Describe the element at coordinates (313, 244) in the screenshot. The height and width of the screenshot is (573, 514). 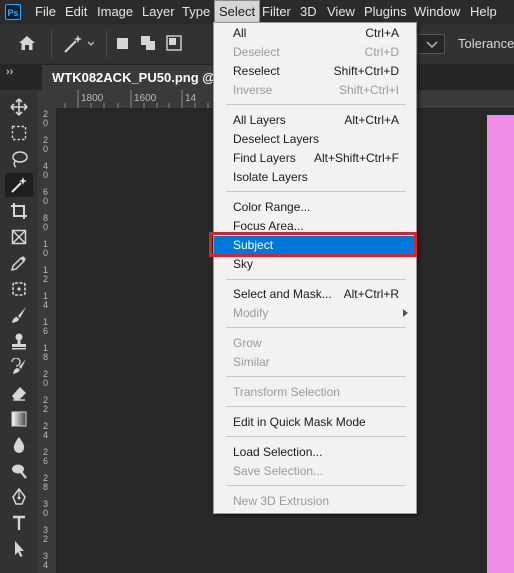
I see `subject-callout-outline` at that location.